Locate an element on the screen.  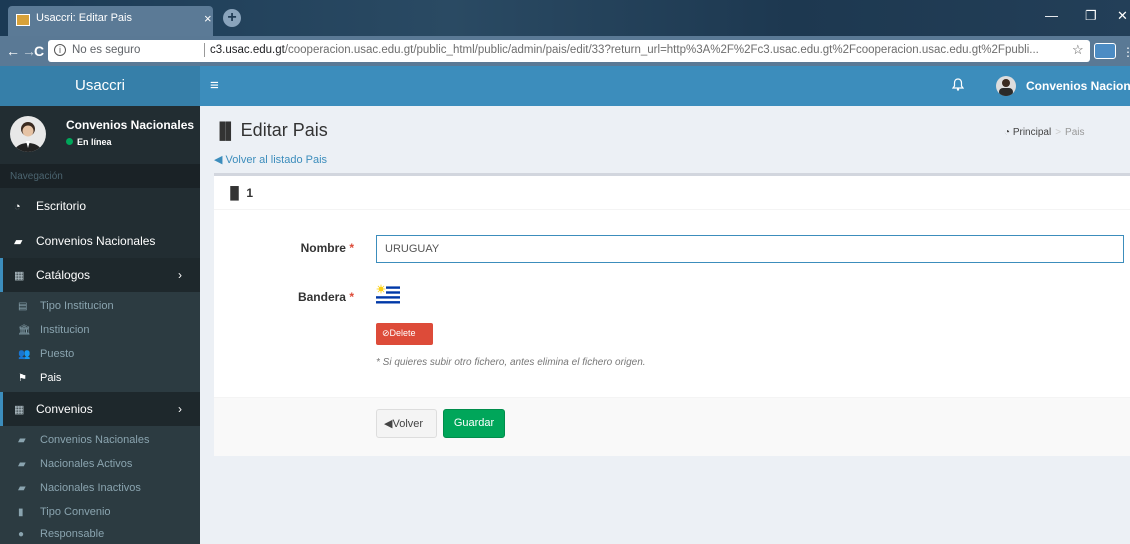
box-footer: ◀Volver Guardar is located at coordinates (672, 426).